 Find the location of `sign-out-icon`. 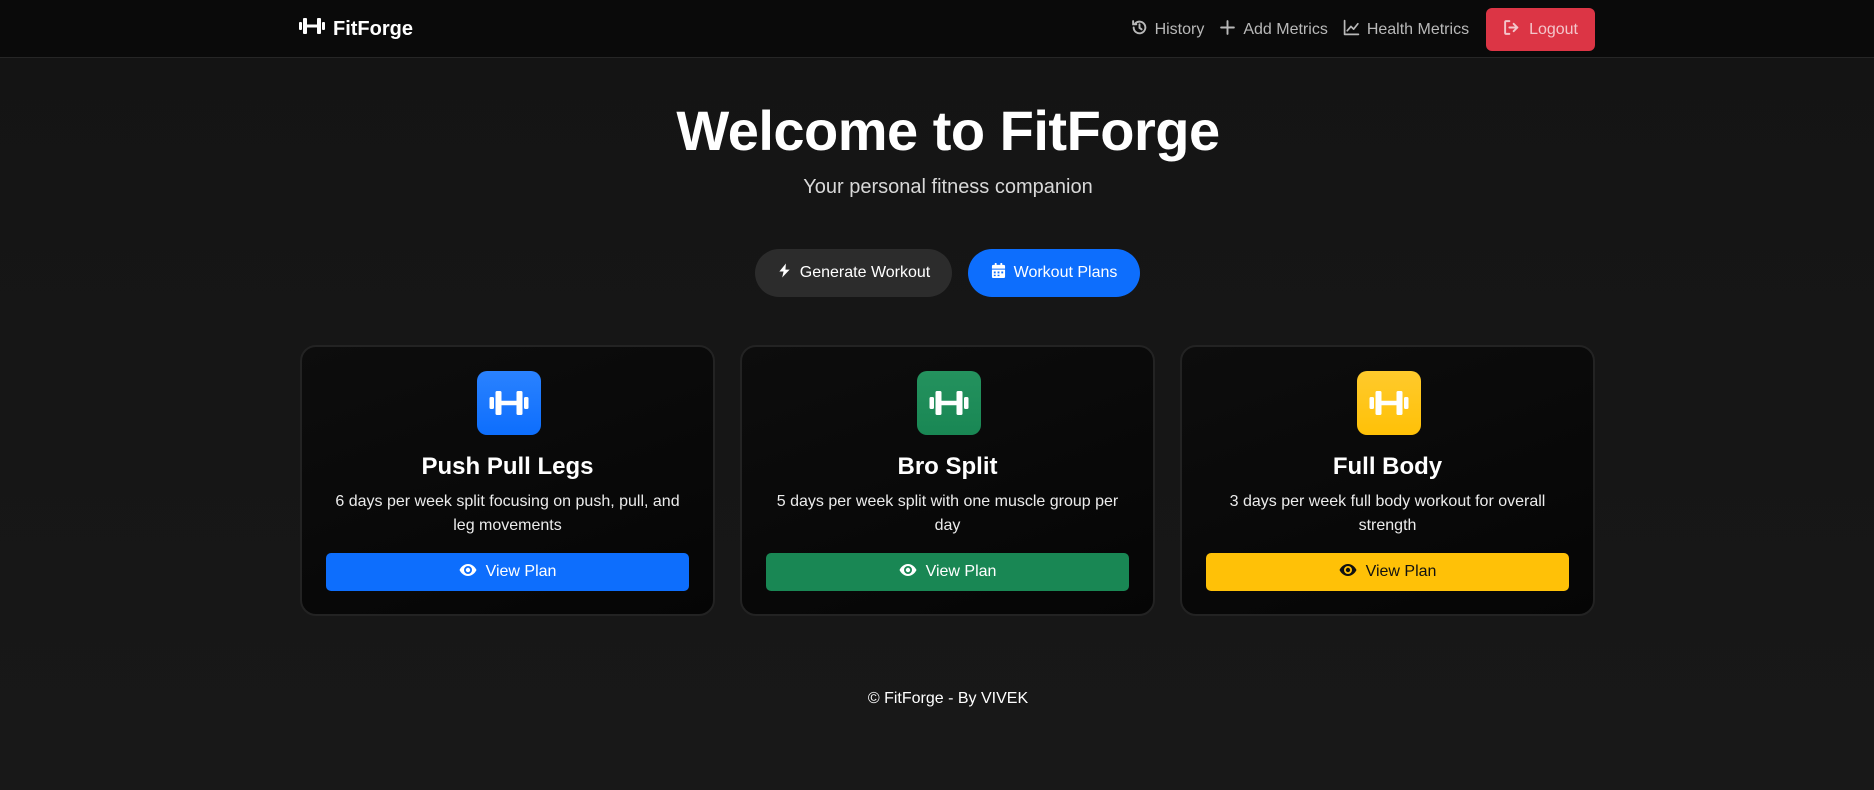

sign-out-icon is located at coordinates (1511, 30).